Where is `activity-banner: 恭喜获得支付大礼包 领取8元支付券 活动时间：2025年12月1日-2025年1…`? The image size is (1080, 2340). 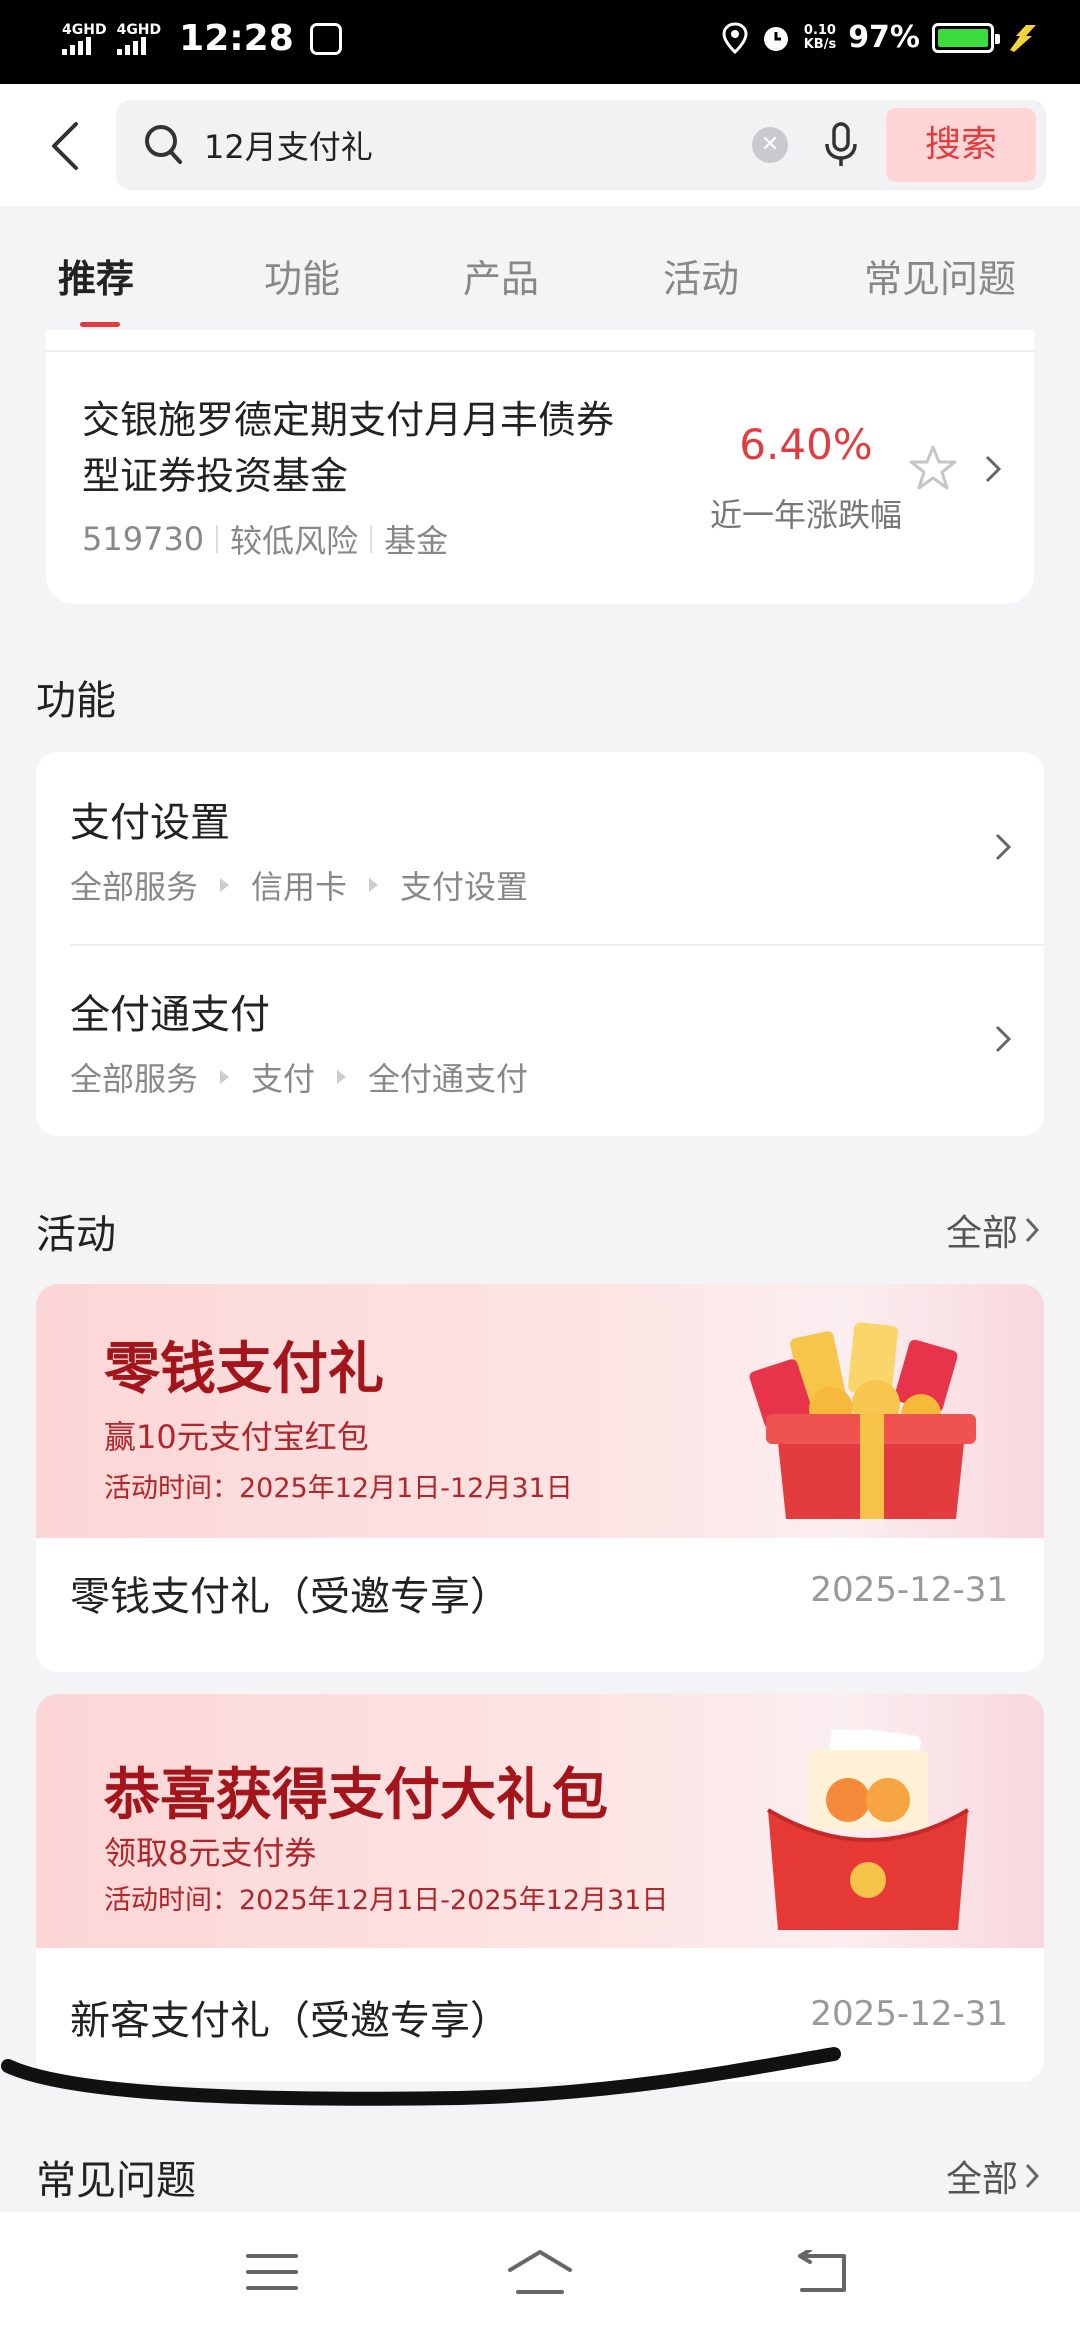
activity-banner: 恭喜获得支付大礼包 领取8元支付券 活动时间：2025年12月1日-2025年1… is located at coordinates (540, 1821).